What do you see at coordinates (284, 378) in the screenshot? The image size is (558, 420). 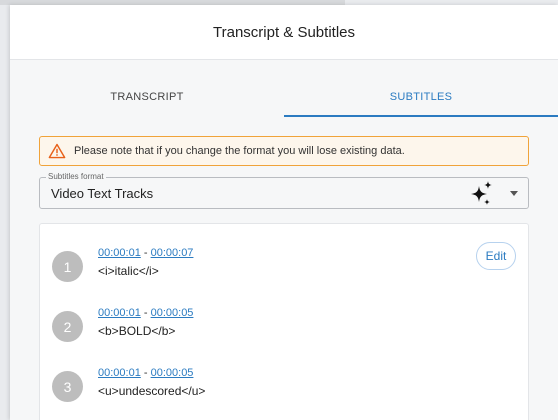 I see `subtitle-row: 3 00:00:01 - 00:00:05 <u>undescored</u>` at bounding box center [284, 378].